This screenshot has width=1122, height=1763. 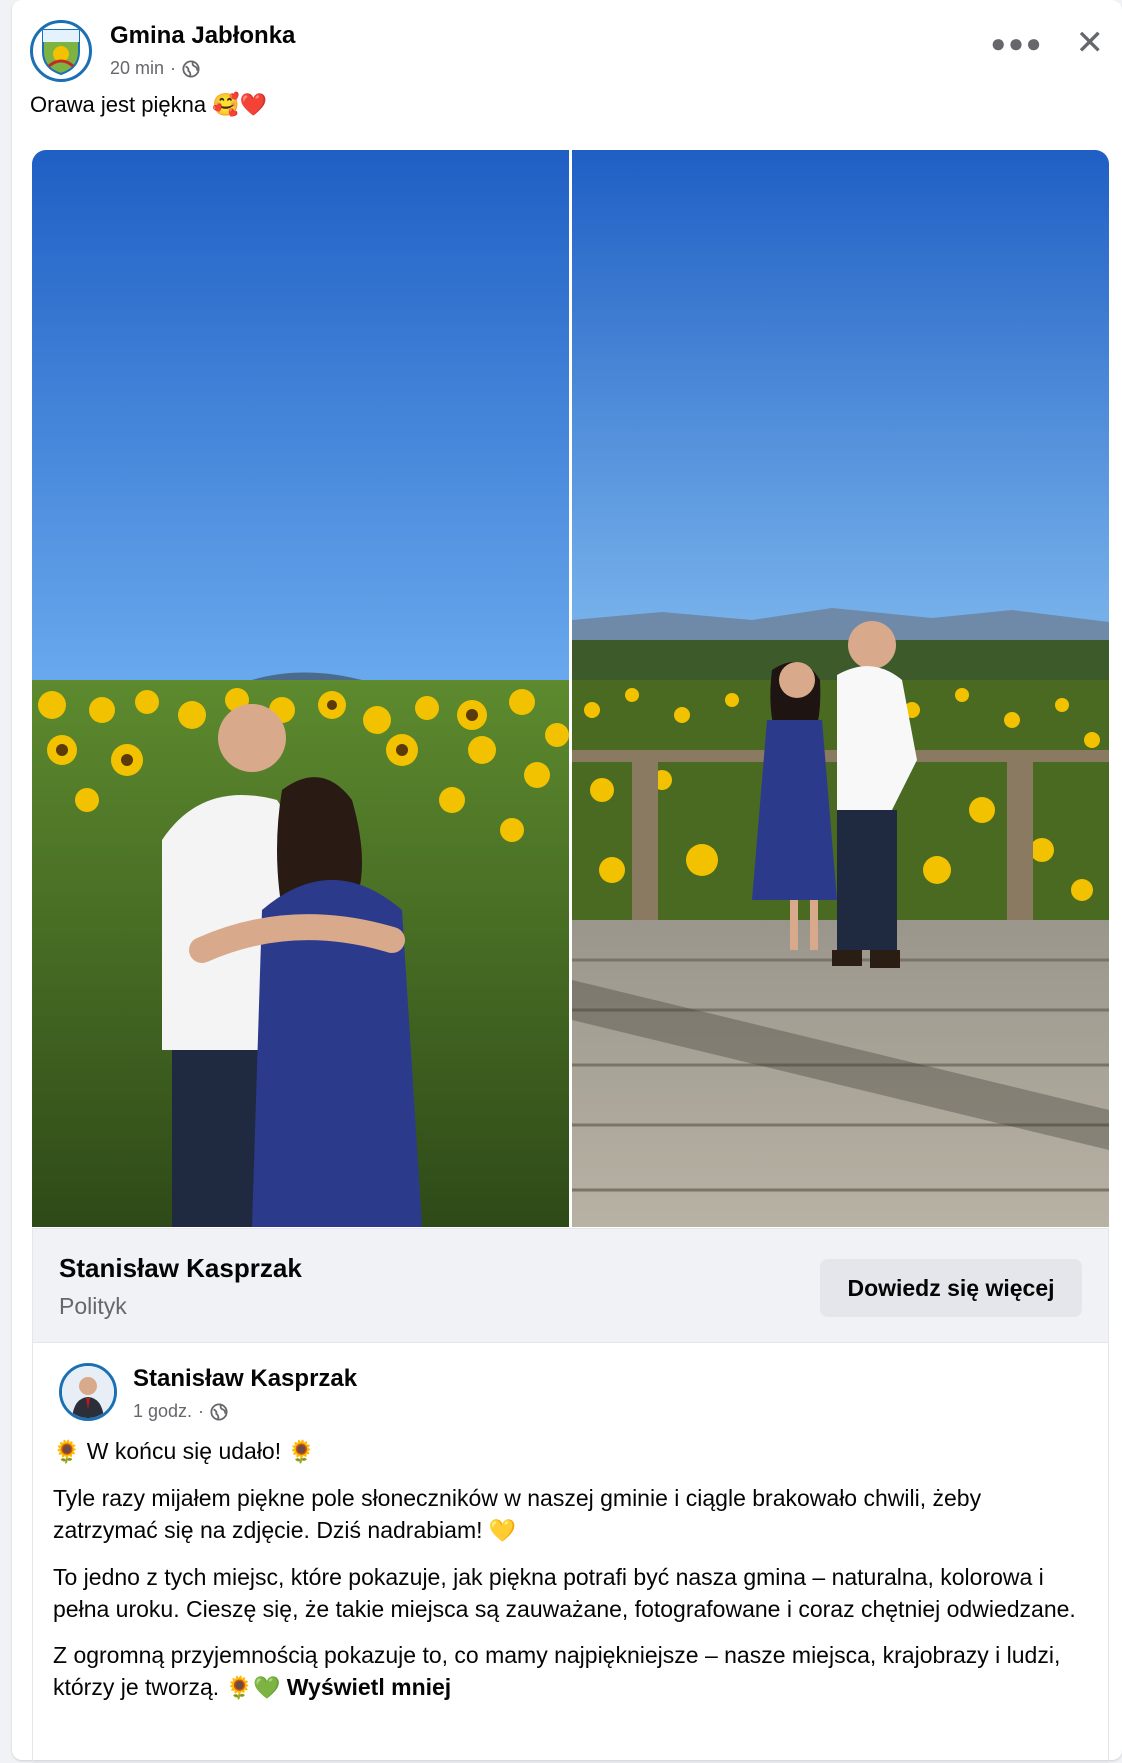 I want to click on shared-post-meta: 1 godz. ·, so click(x=180, y=1411).